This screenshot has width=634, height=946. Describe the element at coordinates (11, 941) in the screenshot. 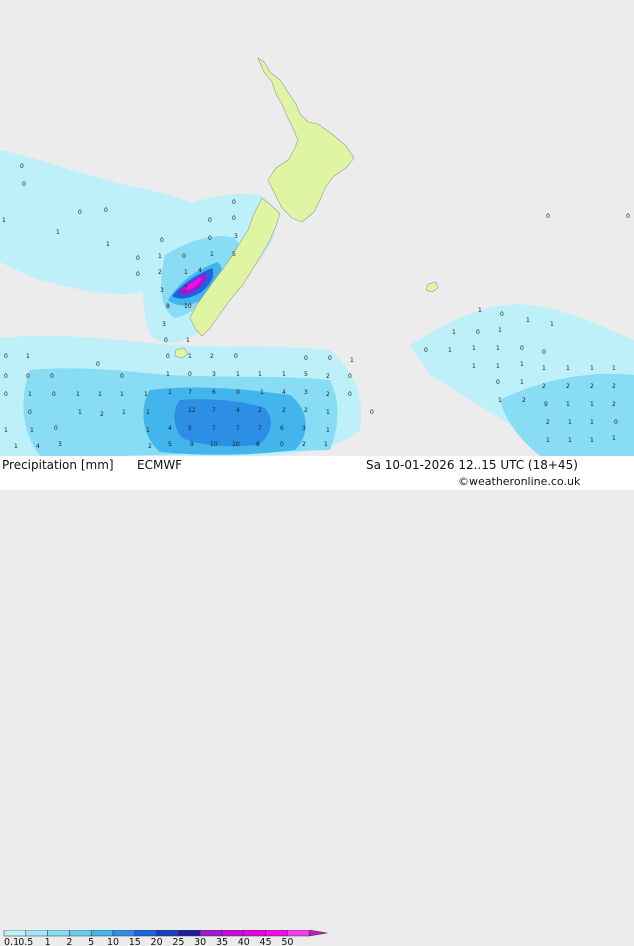

I see `color-scale-tick-label: 0.1` at that location.